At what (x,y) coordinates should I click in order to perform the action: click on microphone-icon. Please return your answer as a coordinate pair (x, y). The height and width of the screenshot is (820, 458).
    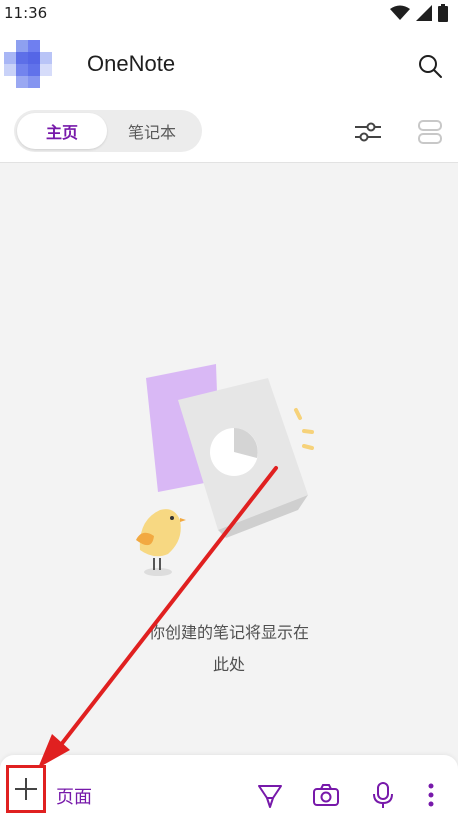
    Looking at the image, I should click on (383, 795).